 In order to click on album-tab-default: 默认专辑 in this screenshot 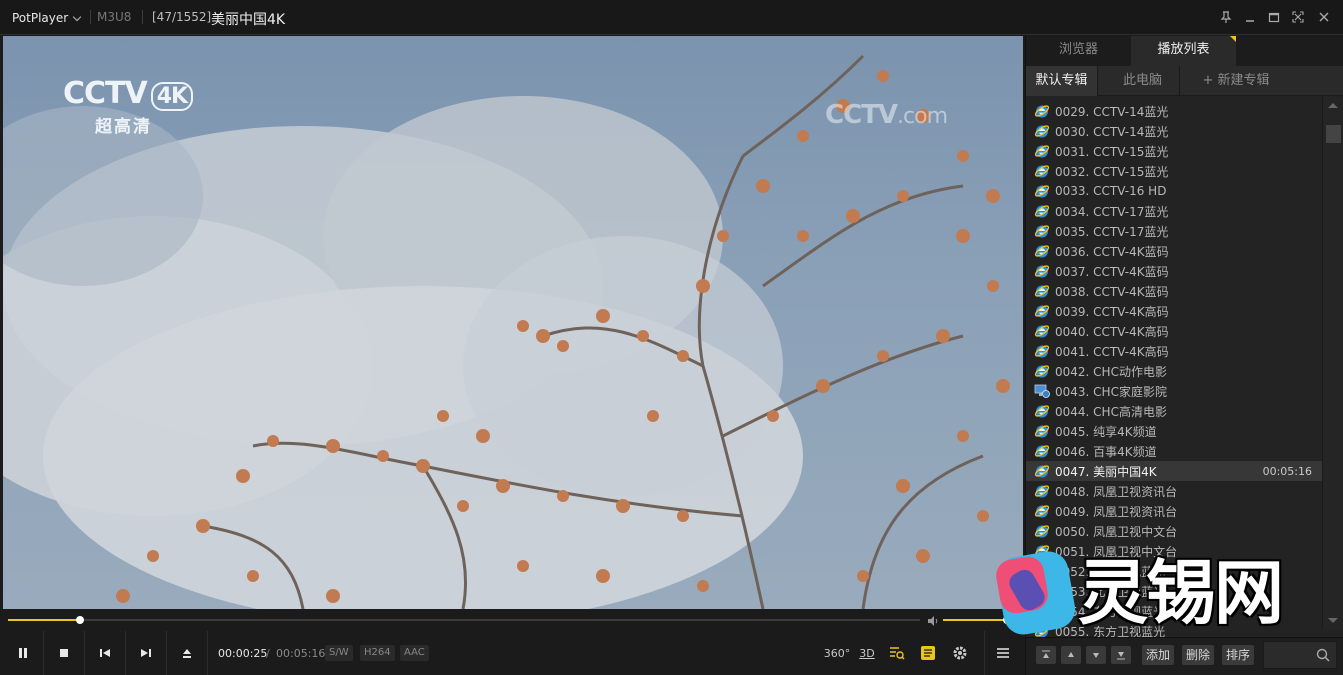, I will do `click(1062, 81)`.